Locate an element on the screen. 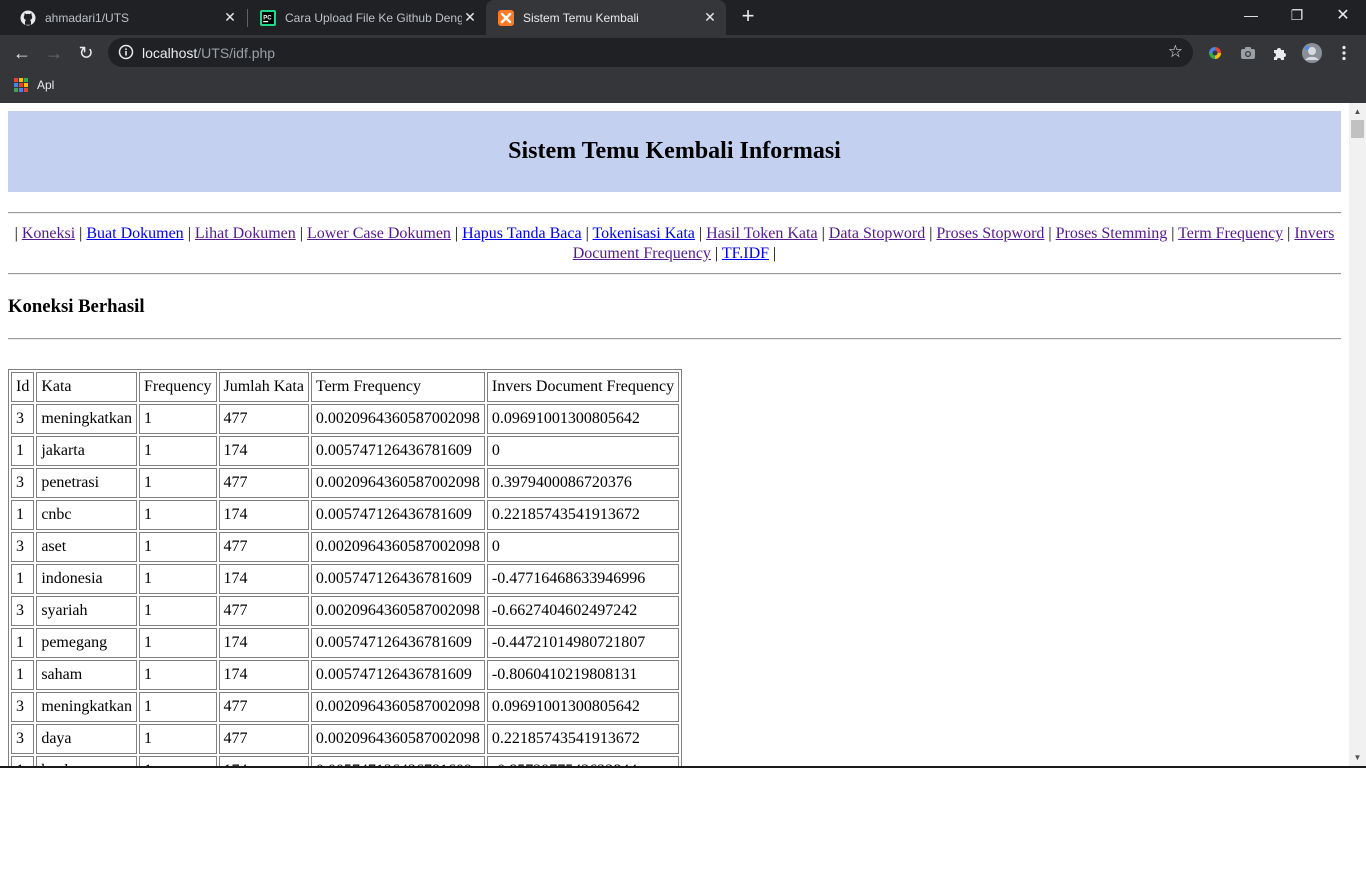 The width and height of the screenshot is (1366, 870). table-cell: saham is located at coordinates (86, 675).